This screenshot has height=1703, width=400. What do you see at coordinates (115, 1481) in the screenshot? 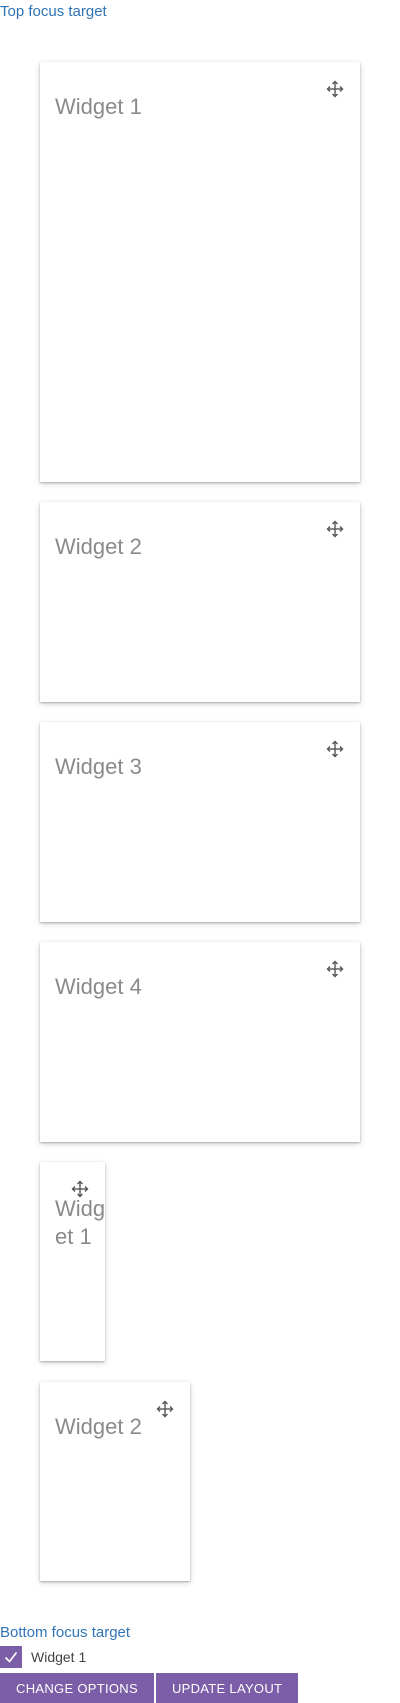
I see `widget-card-2-medium: Widget 2` at bounding box center [115, 1481].